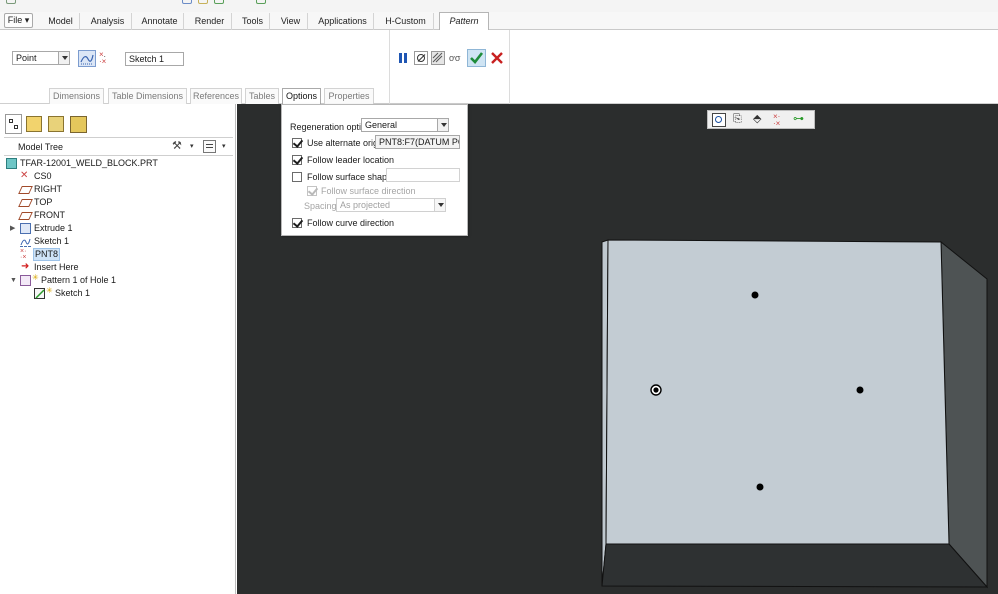  Describe the element at coordinates (23, 254) in the screenshot. I see `datum-point-icon: ×· ·×` at that location.